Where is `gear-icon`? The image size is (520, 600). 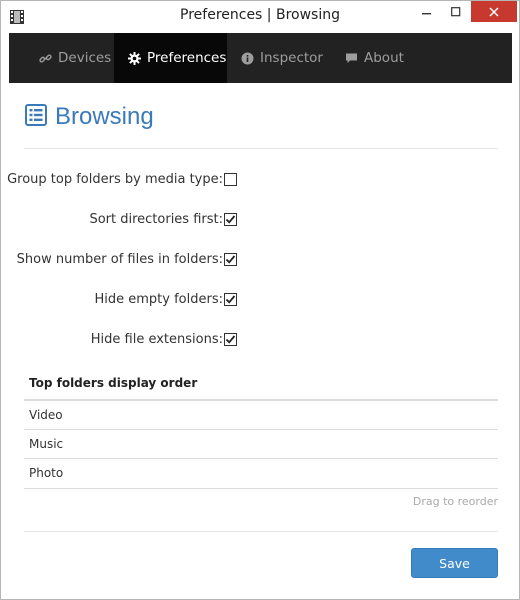
gear-icon is located at coordinates (134, 58).